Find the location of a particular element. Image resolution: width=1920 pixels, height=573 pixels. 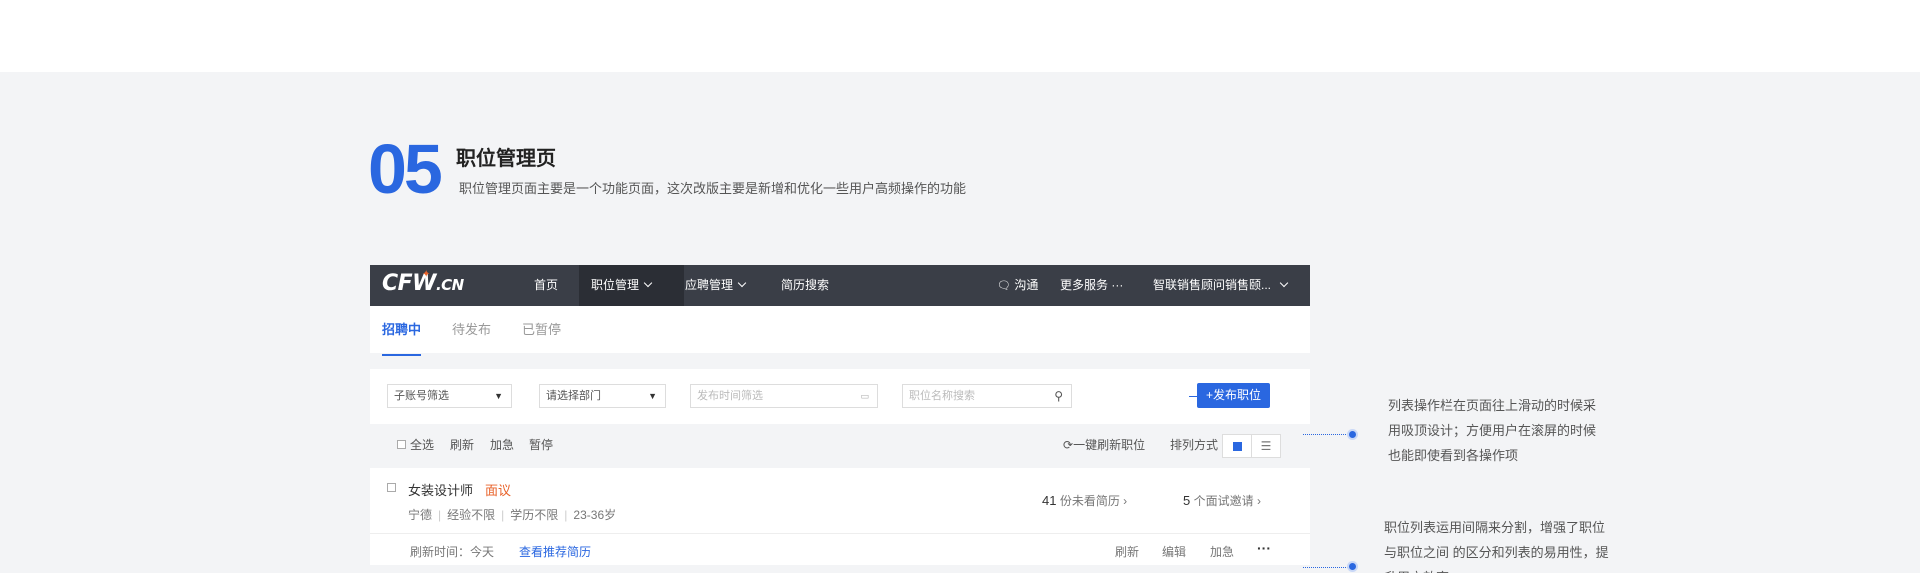

note-line: 与职位之间 的区分和列表的易用性，提 is located at coordinates (1496, 552).